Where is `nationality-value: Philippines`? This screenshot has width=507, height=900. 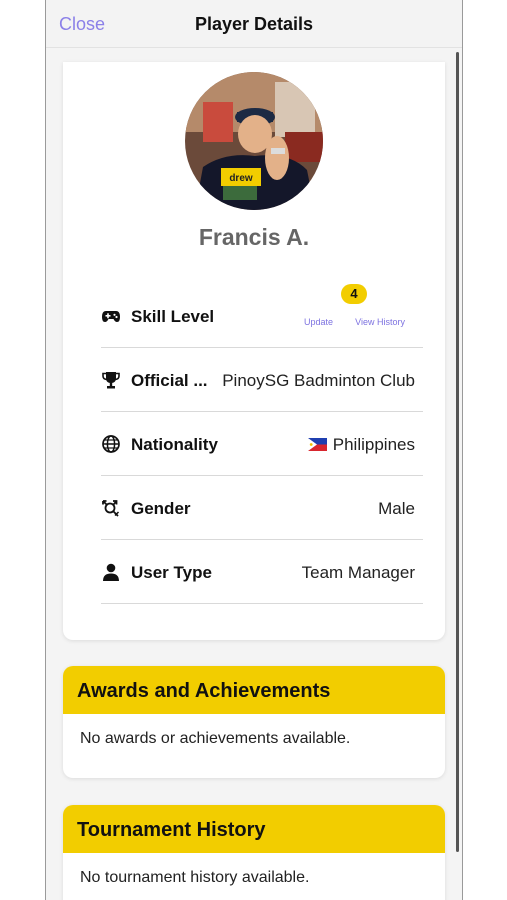 nationality-value: Philippines is located at coordinates (373, 444).